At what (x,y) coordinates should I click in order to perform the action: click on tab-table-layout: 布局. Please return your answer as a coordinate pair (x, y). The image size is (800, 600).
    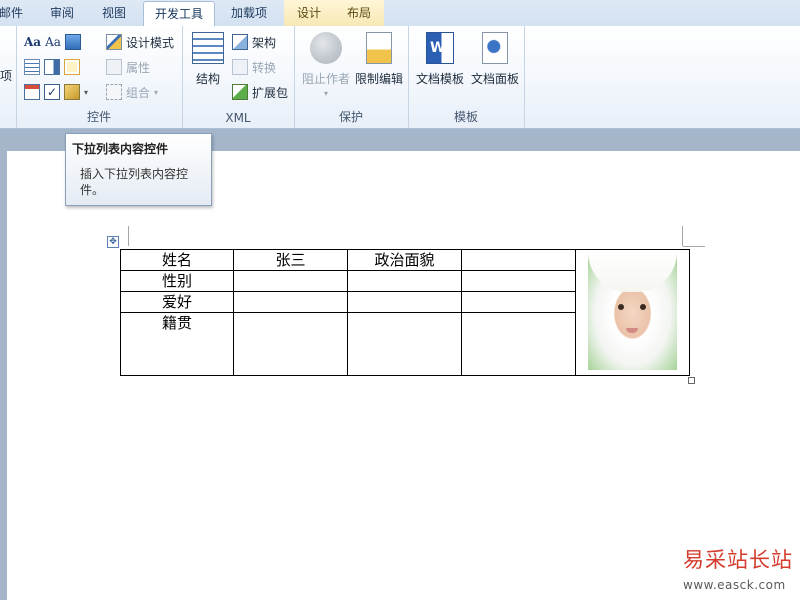
    Looking at the image, I should click on (359, 13).